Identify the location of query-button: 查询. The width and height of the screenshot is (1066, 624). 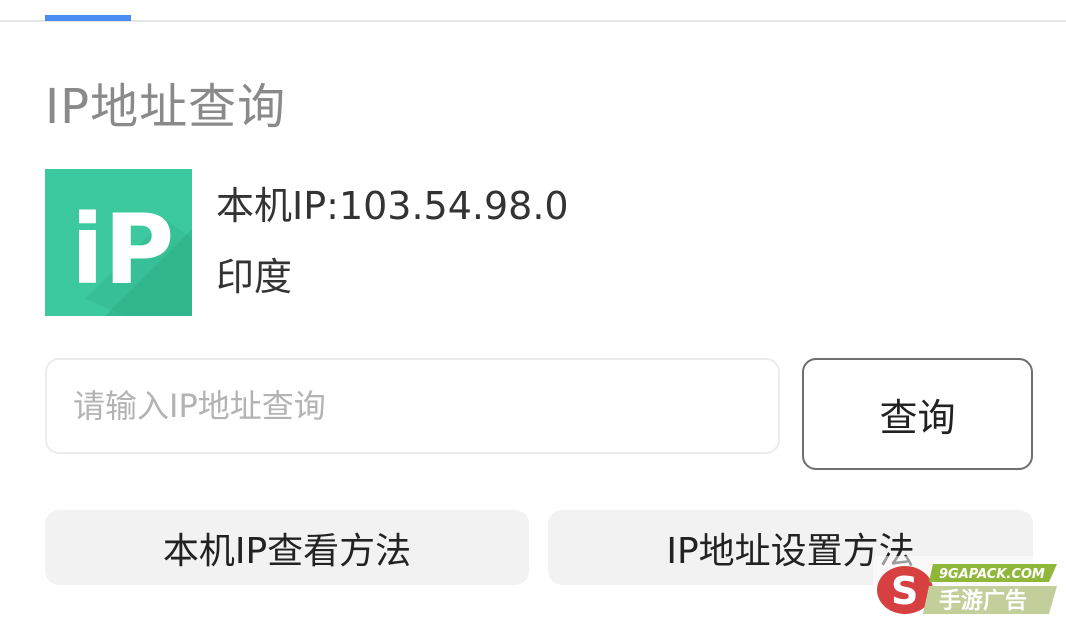
(917, 414).